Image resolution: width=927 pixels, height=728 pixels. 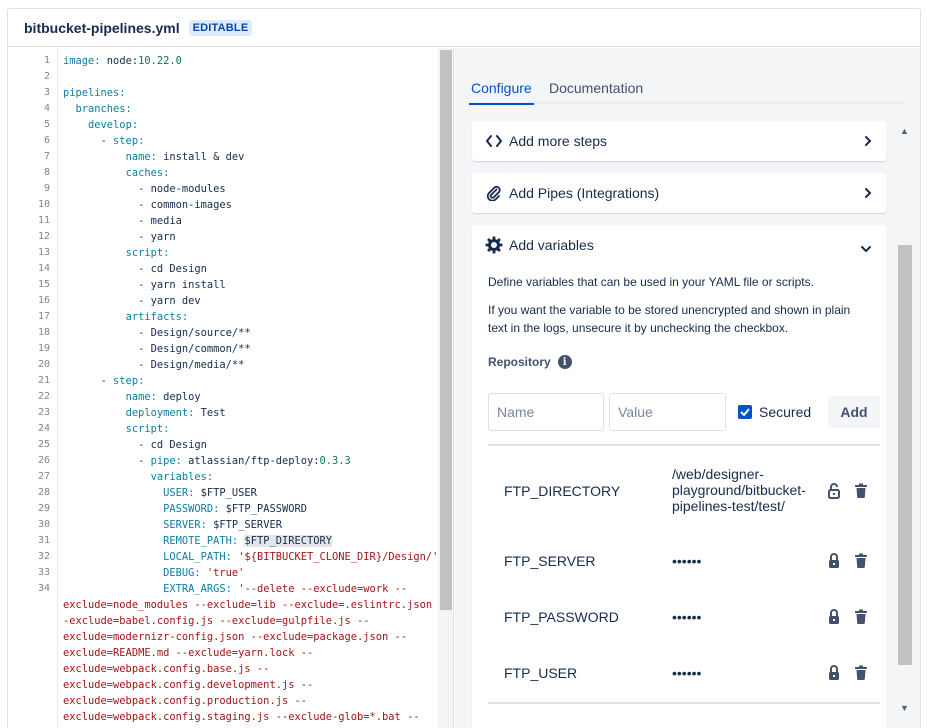 I want to click on variable-name: FTP_DIRECTORY, so click(x=562, y=491).